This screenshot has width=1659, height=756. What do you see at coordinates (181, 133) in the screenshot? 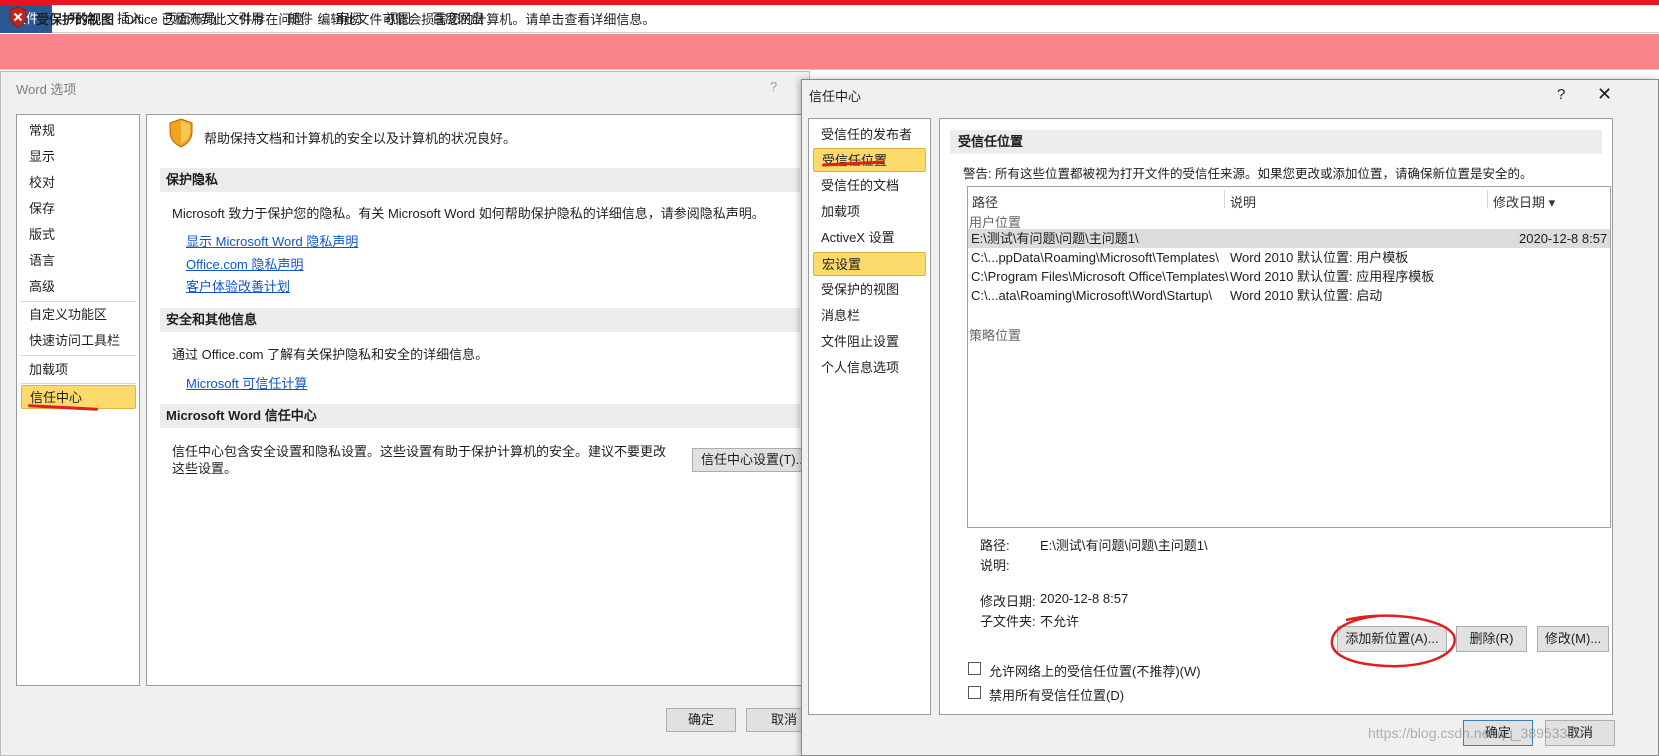
I see `shield-icon` at bounding box center [181, 133].